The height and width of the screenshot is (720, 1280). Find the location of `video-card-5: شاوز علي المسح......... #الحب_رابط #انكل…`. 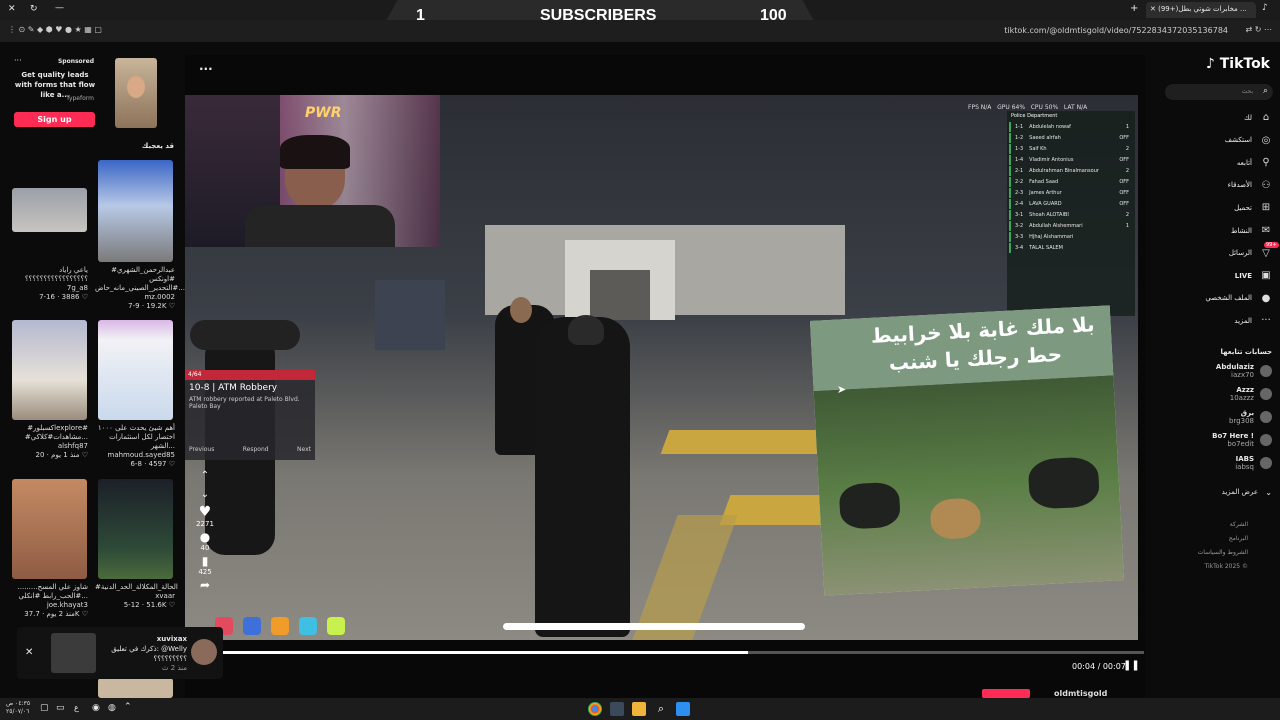

video-card-5: شاوز علي المسح......... #الحب_رابط #انكل… is located at coordinates (49, 601).